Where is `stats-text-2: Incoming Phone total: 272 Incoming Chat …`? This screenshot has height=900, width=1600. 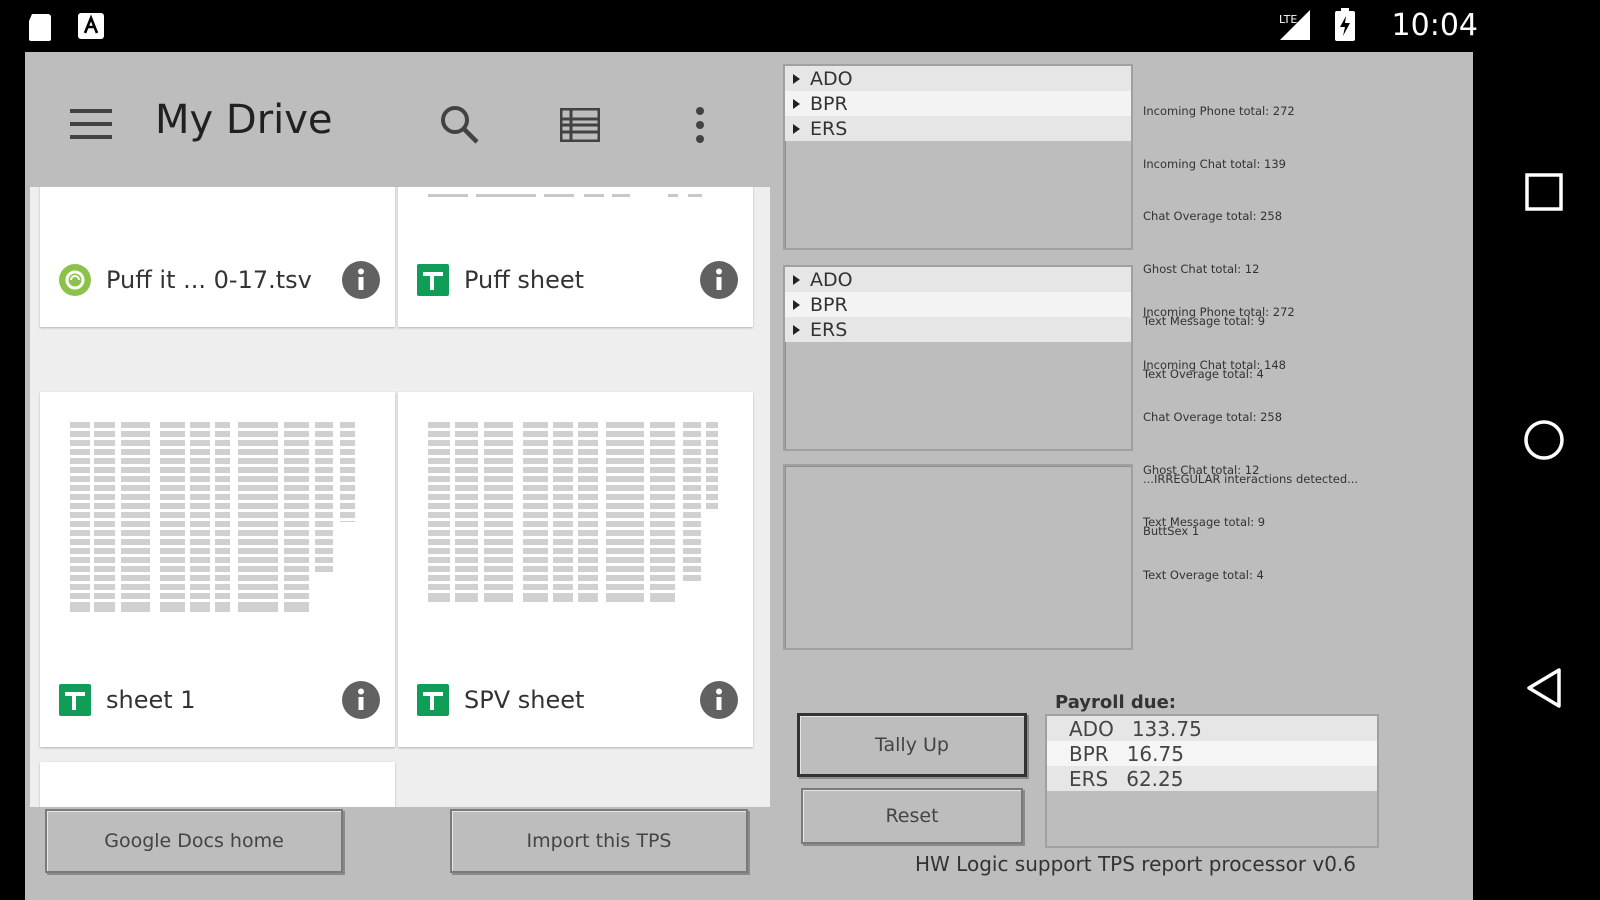 stats-text-2: Incoming Phone total: 272 Incoming Chat … is located at coordinates (1219, 443).